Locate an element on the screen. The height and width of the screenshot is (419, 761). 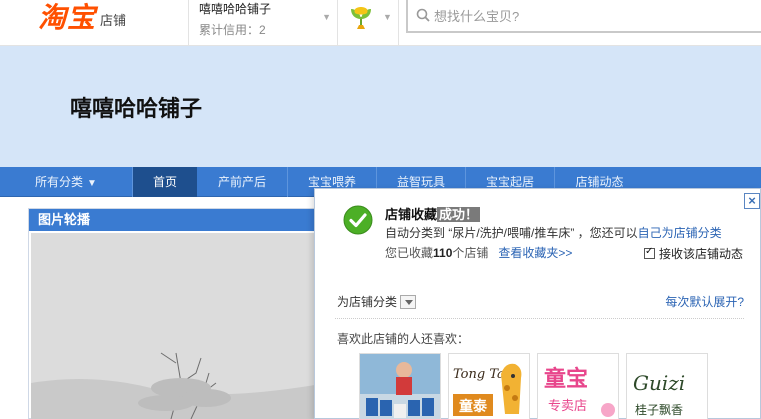
tongtai-brand-top: Tong Tai is located at coordinates (481, 374).